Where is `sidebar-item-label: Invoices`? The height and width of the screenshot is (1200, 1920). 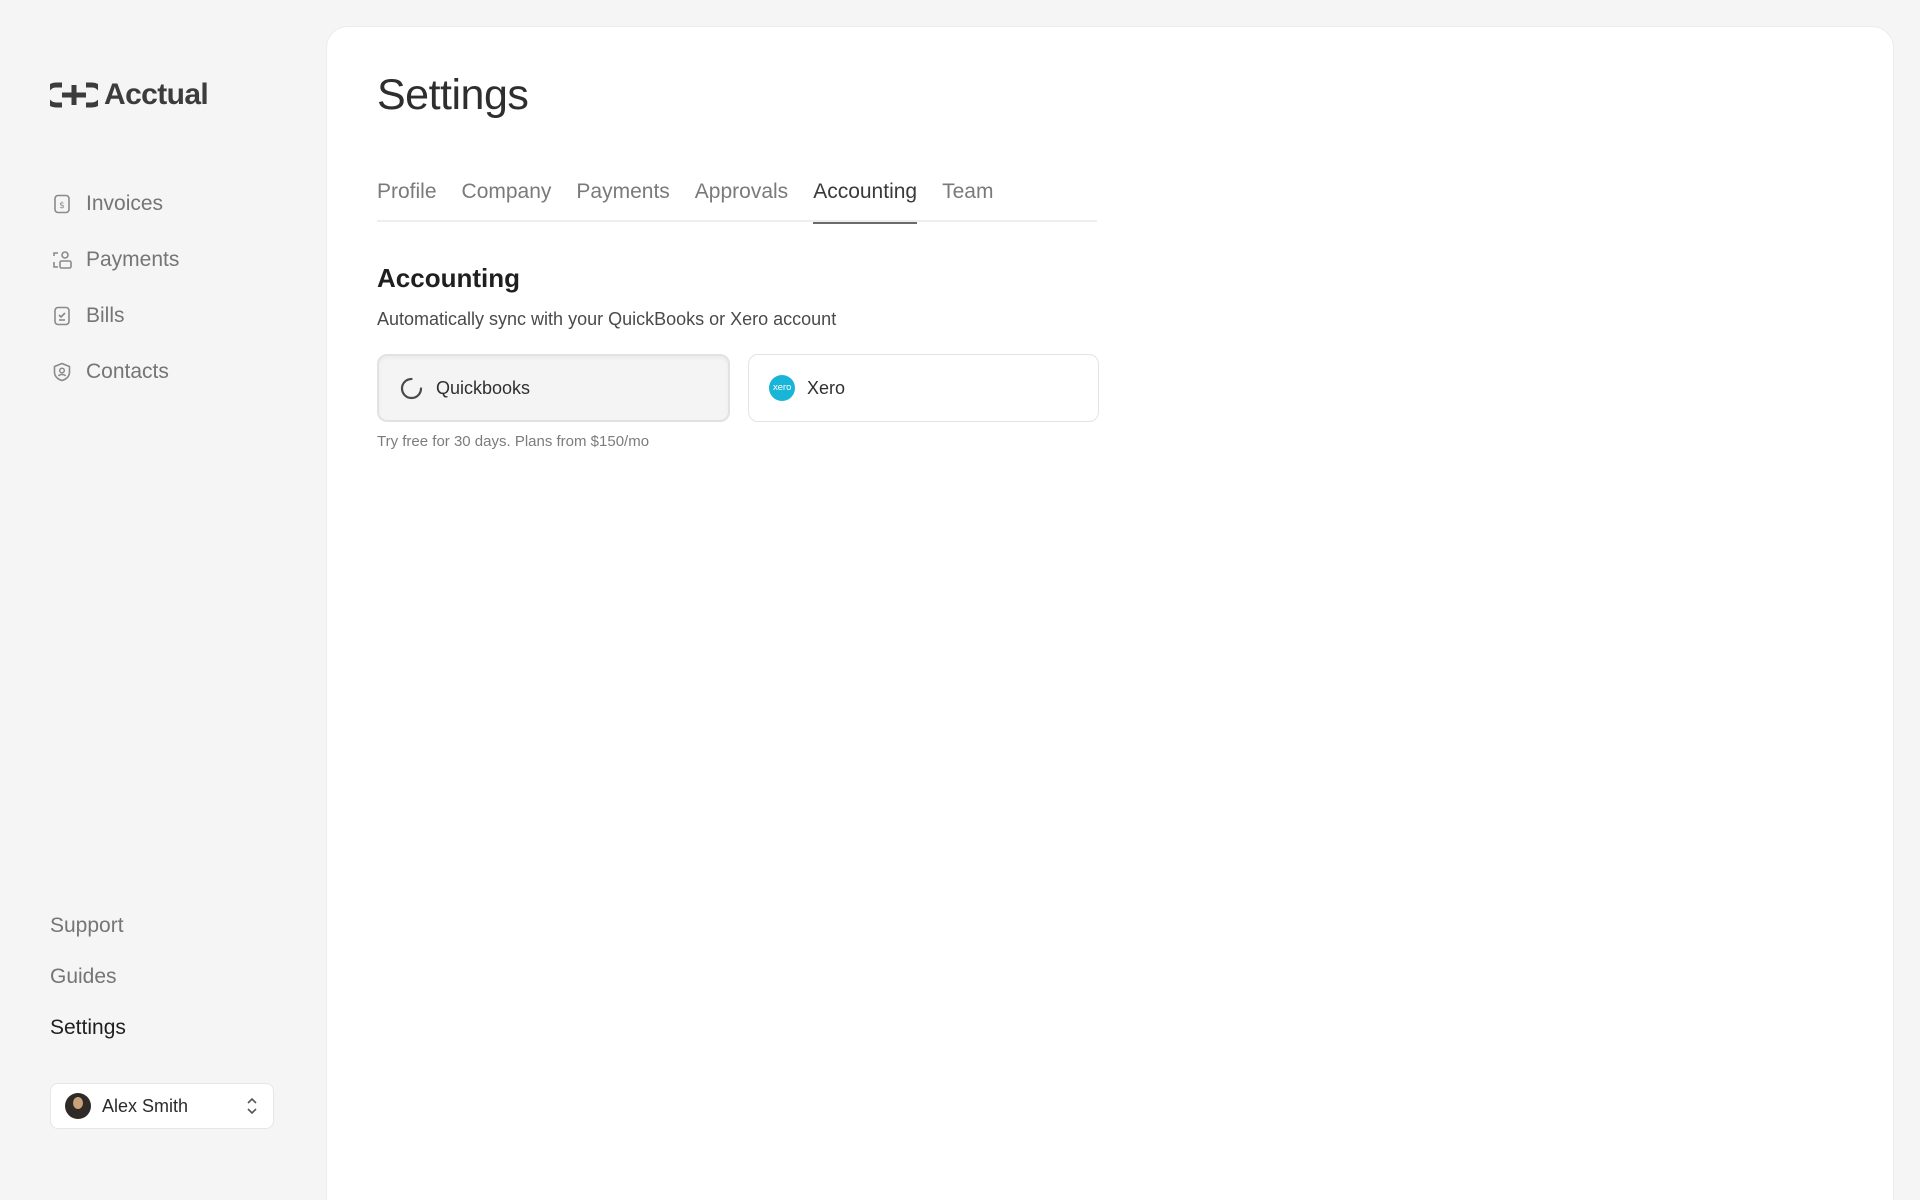
sidebar-item-label: Invoices is located at coordinates (125, 203).